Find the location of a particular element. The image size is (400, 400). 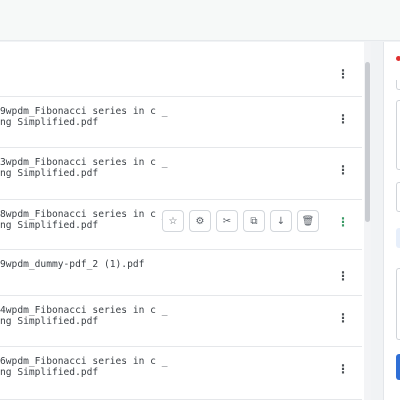

row-hover-toolbar: ☆ ⚙ ✂ ⧉ ↓ 🗑 is located at coordinates (240, 221).